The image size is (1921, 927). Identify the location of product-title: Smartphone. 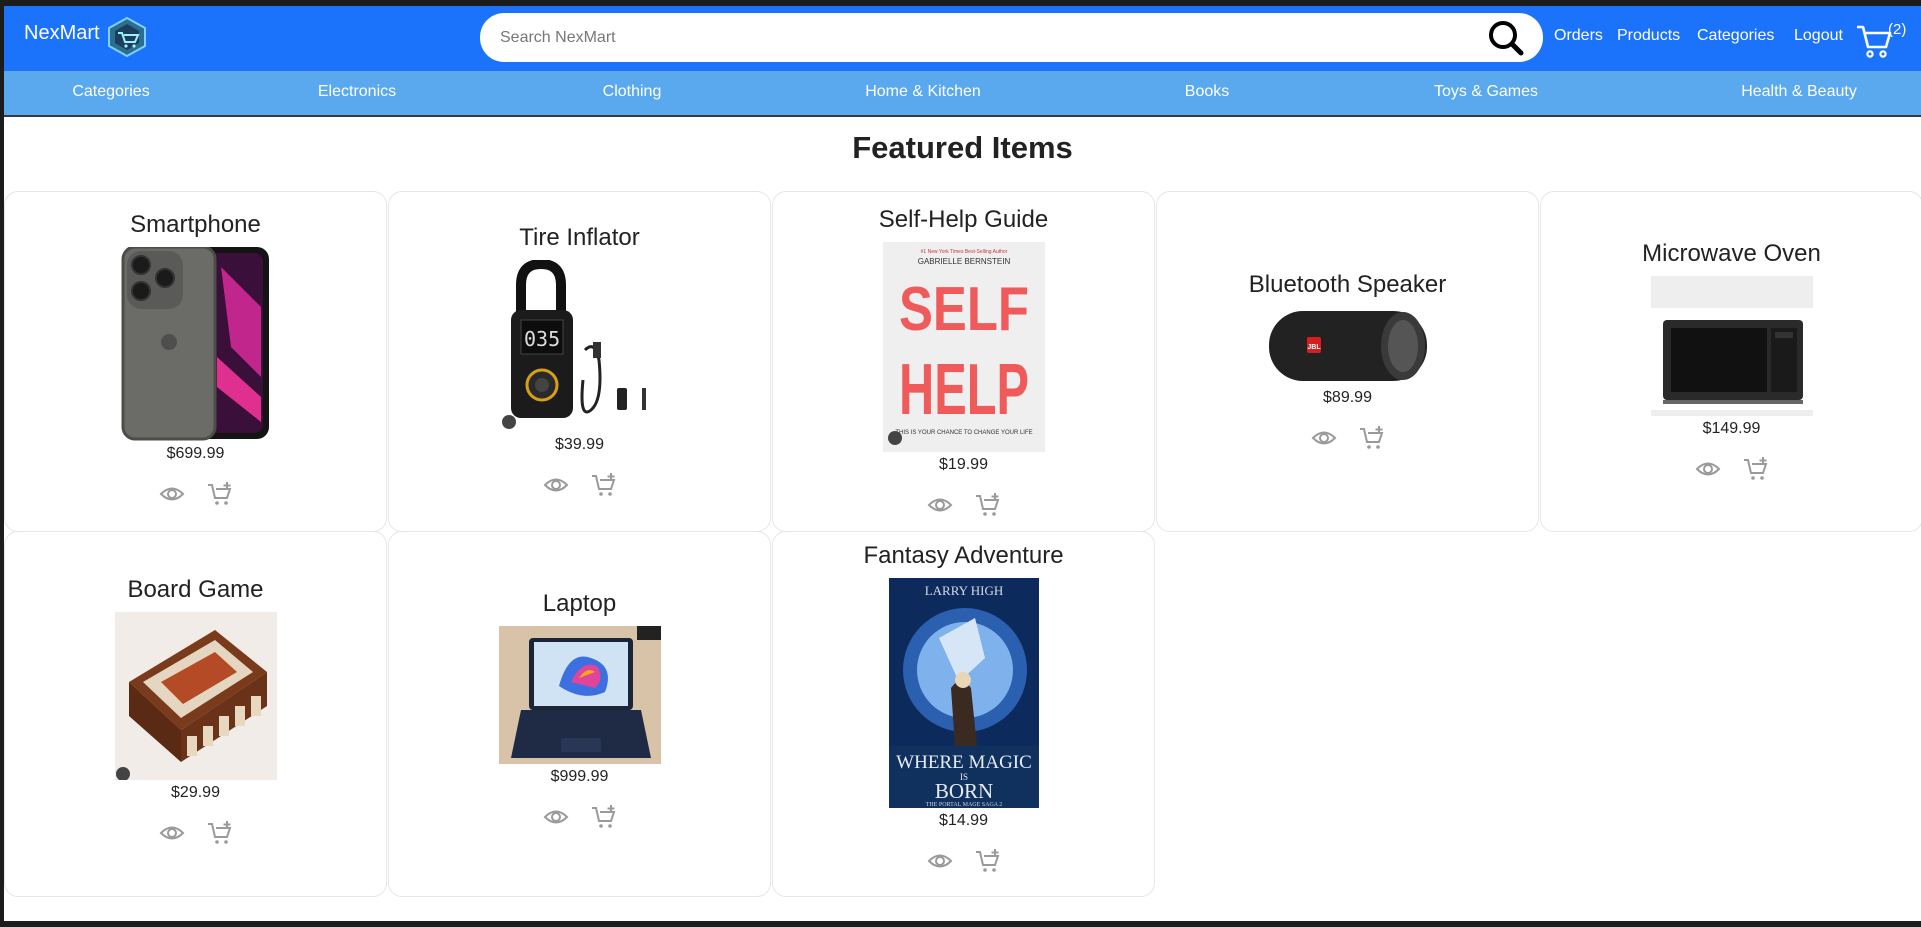
(195, 224).